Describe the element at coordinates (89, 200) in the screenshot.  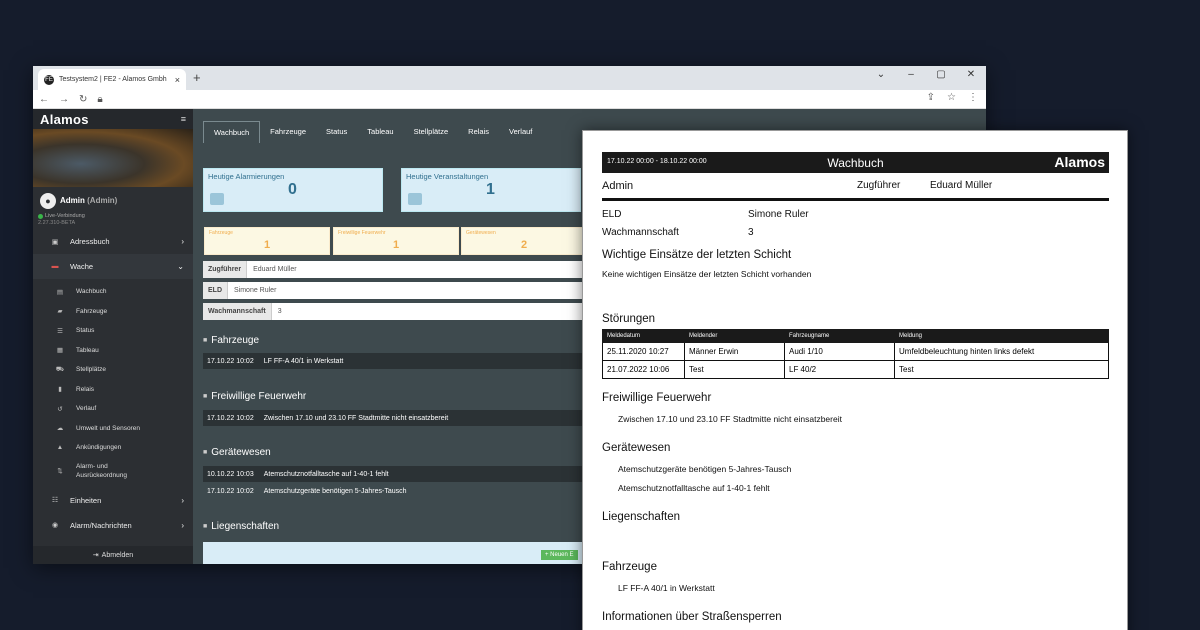
I see `user-name: Admin (Admin)` at that location.